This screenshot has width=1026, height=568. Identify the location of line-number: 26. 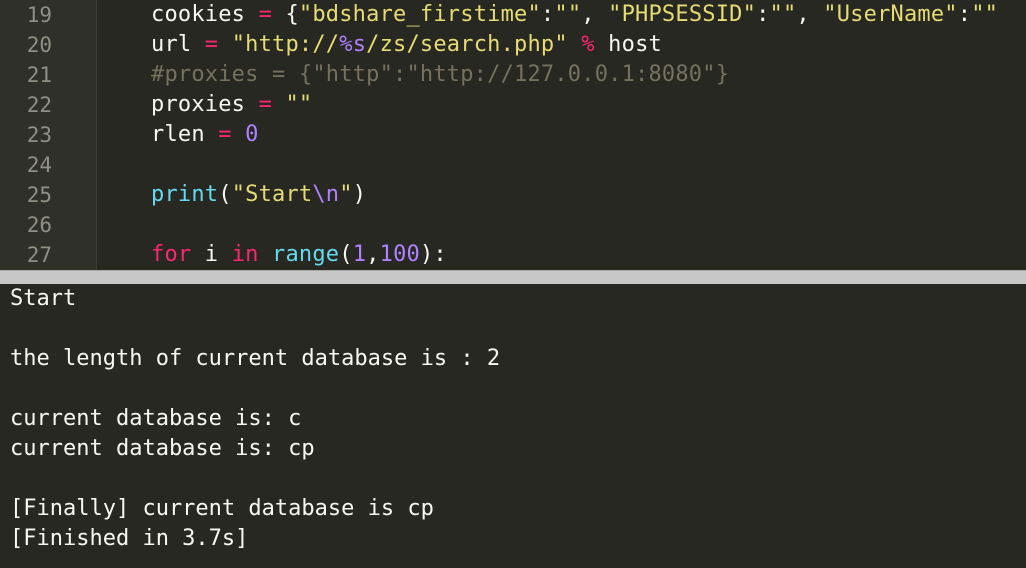
(39, 225).